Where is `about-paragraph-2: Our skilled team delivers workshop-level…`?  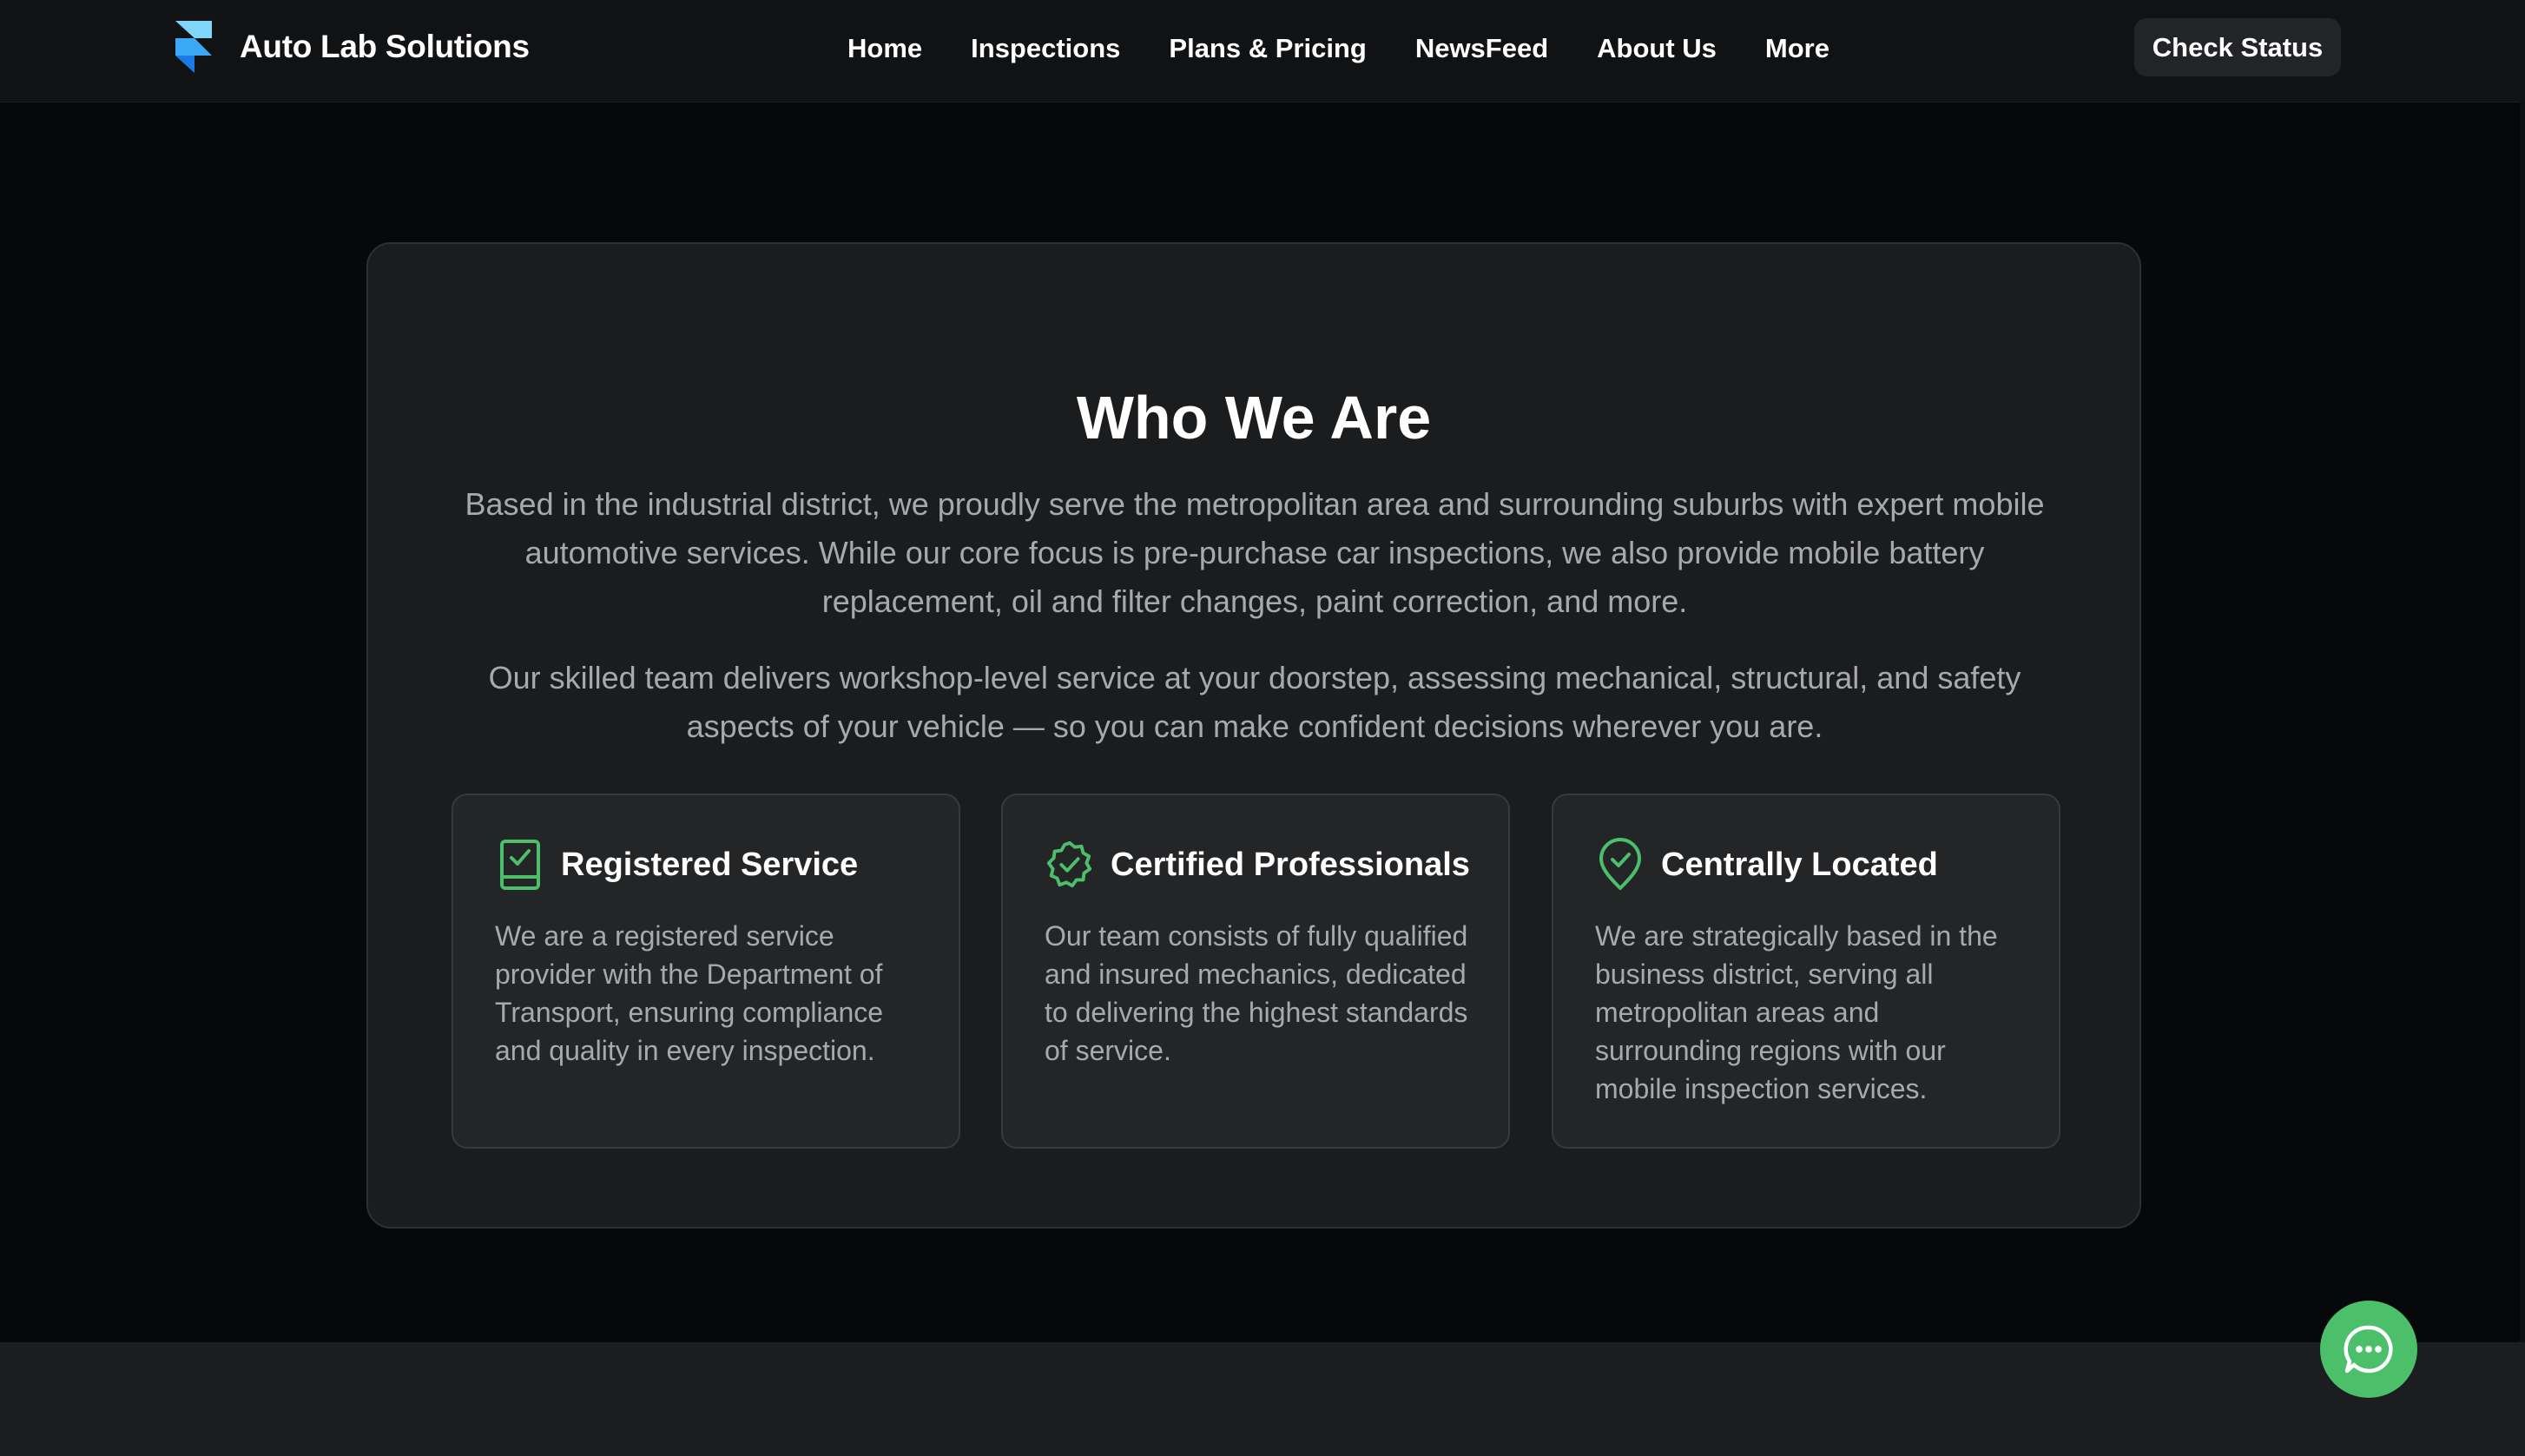 about-paragraph-2: Our skilled team delivers workshop-level… is located at coordinates (1254, 702).